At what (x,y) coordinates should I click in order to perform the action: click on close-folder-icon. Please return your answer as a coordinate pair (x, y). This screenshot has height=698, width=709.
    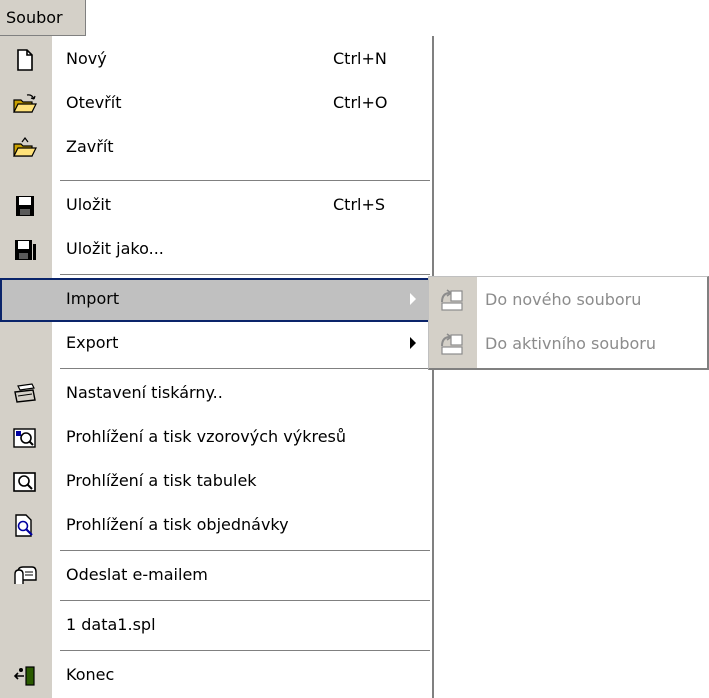
    Looking at the image, I should click on (25, 148).